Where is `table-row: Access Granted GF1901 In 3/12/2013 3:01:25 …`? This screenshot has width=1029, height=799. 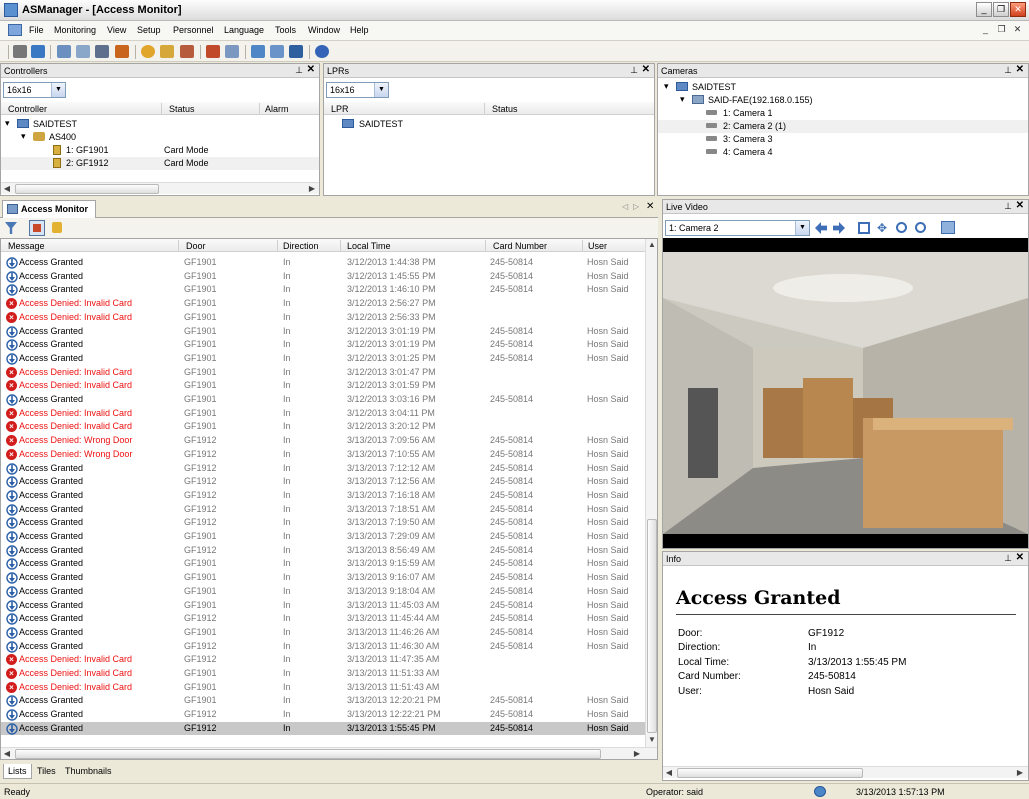
table-row: Access Granted GF1901 In 3/12/2013 3:01:25 … is located at coordinates (323, 359).